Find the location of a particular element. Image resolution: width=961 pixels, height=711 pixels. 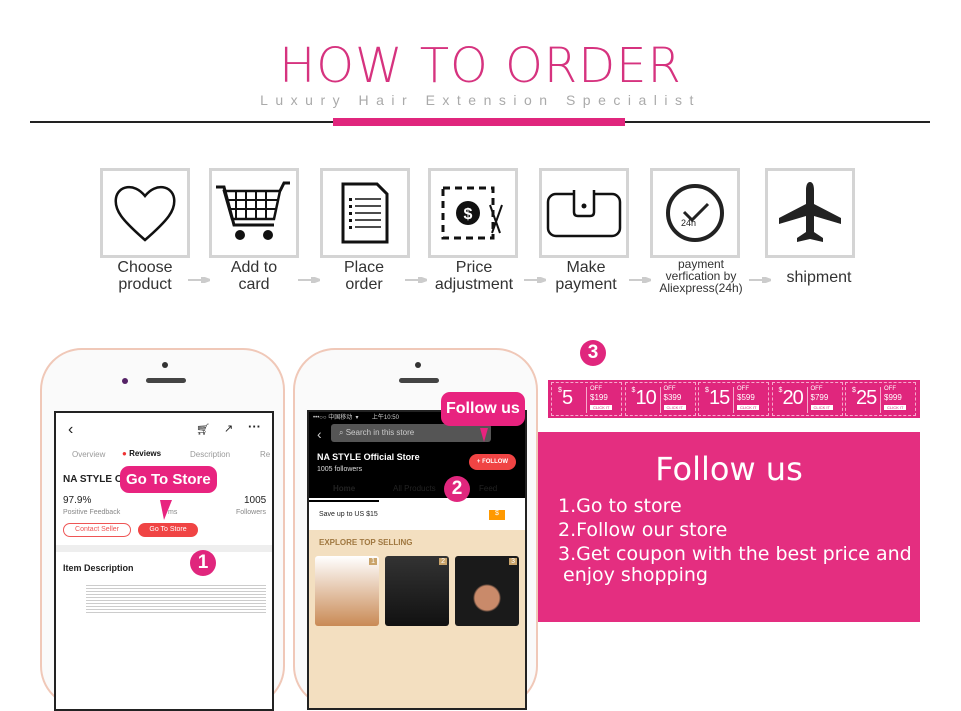

section-title: Item Description is located at coordinates (98, 568).